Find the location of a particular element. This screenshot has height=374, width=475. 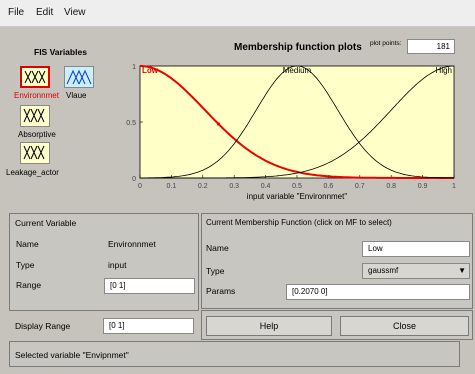

range-input: [0 1] is located at coordinates (149, 286).